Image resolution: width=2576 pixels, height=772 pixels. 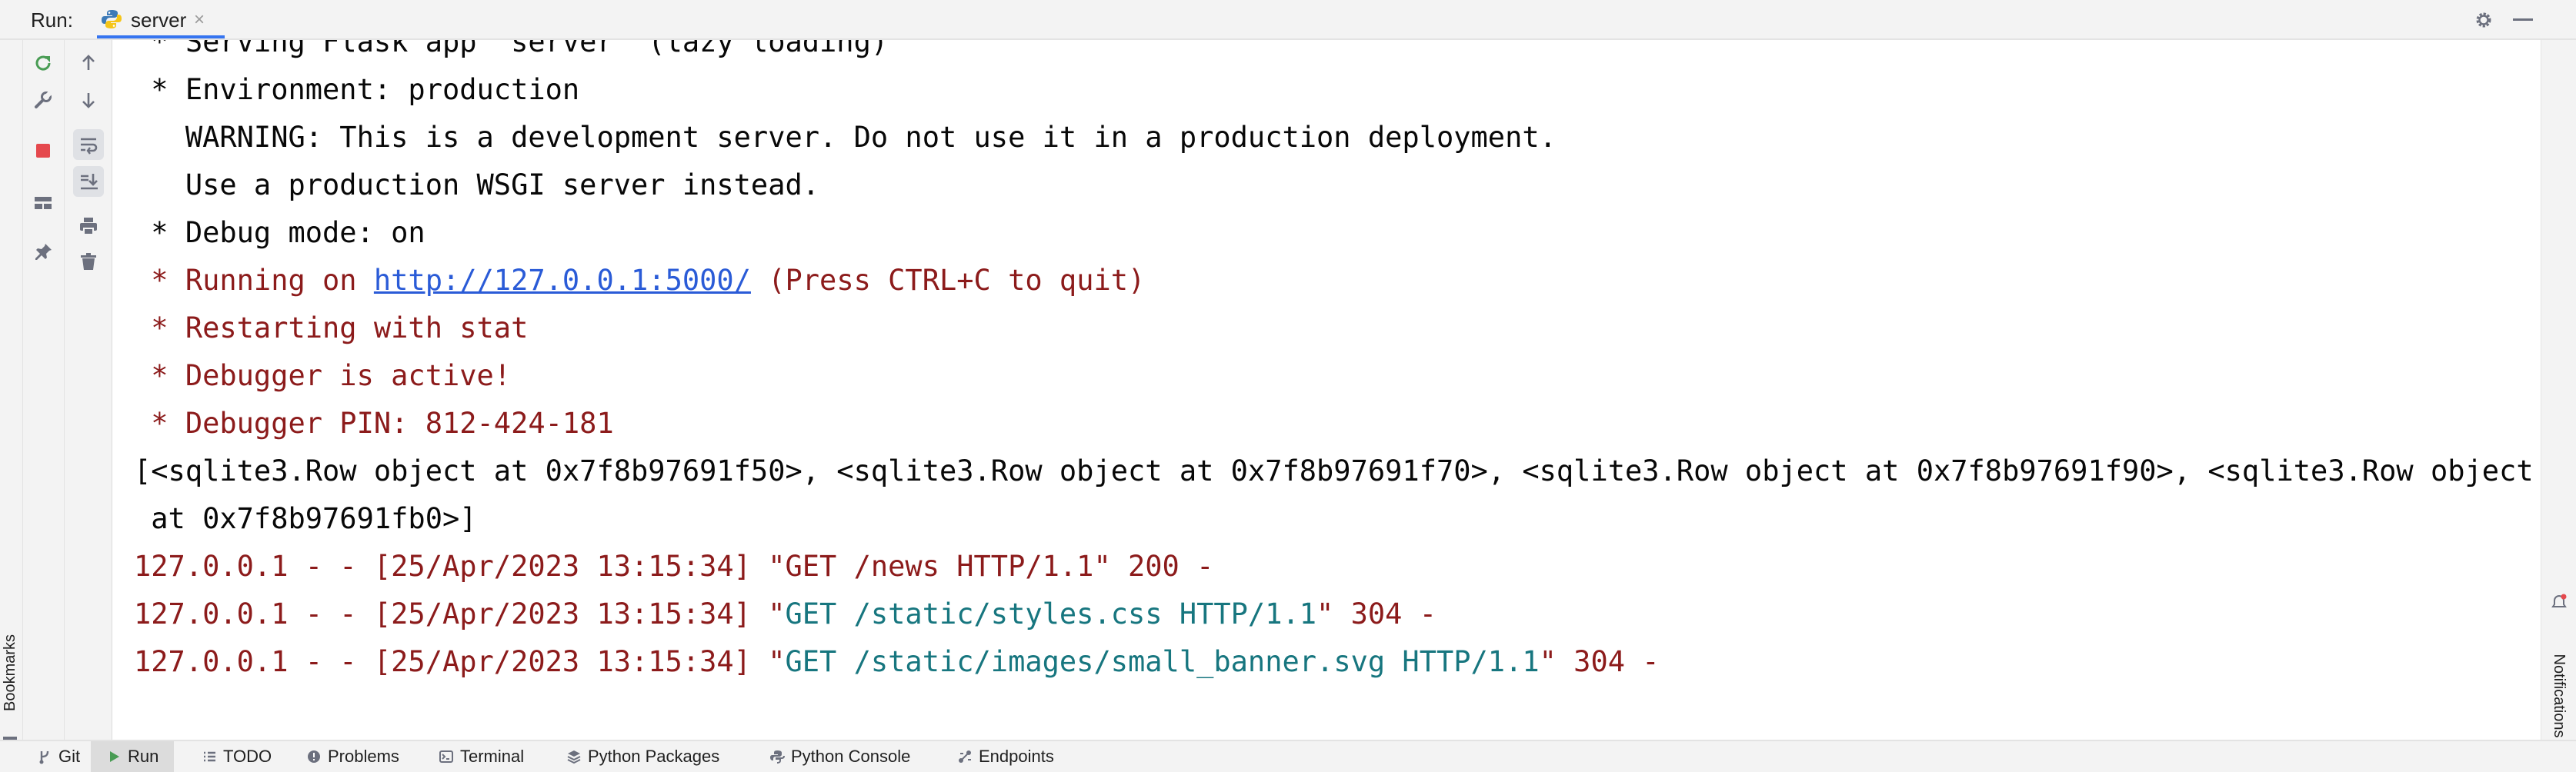 What do you see at coordinates (279, 232) in the screenshot?
I see `console-line: * Debug mode: on` at bounding box center [279, 232].